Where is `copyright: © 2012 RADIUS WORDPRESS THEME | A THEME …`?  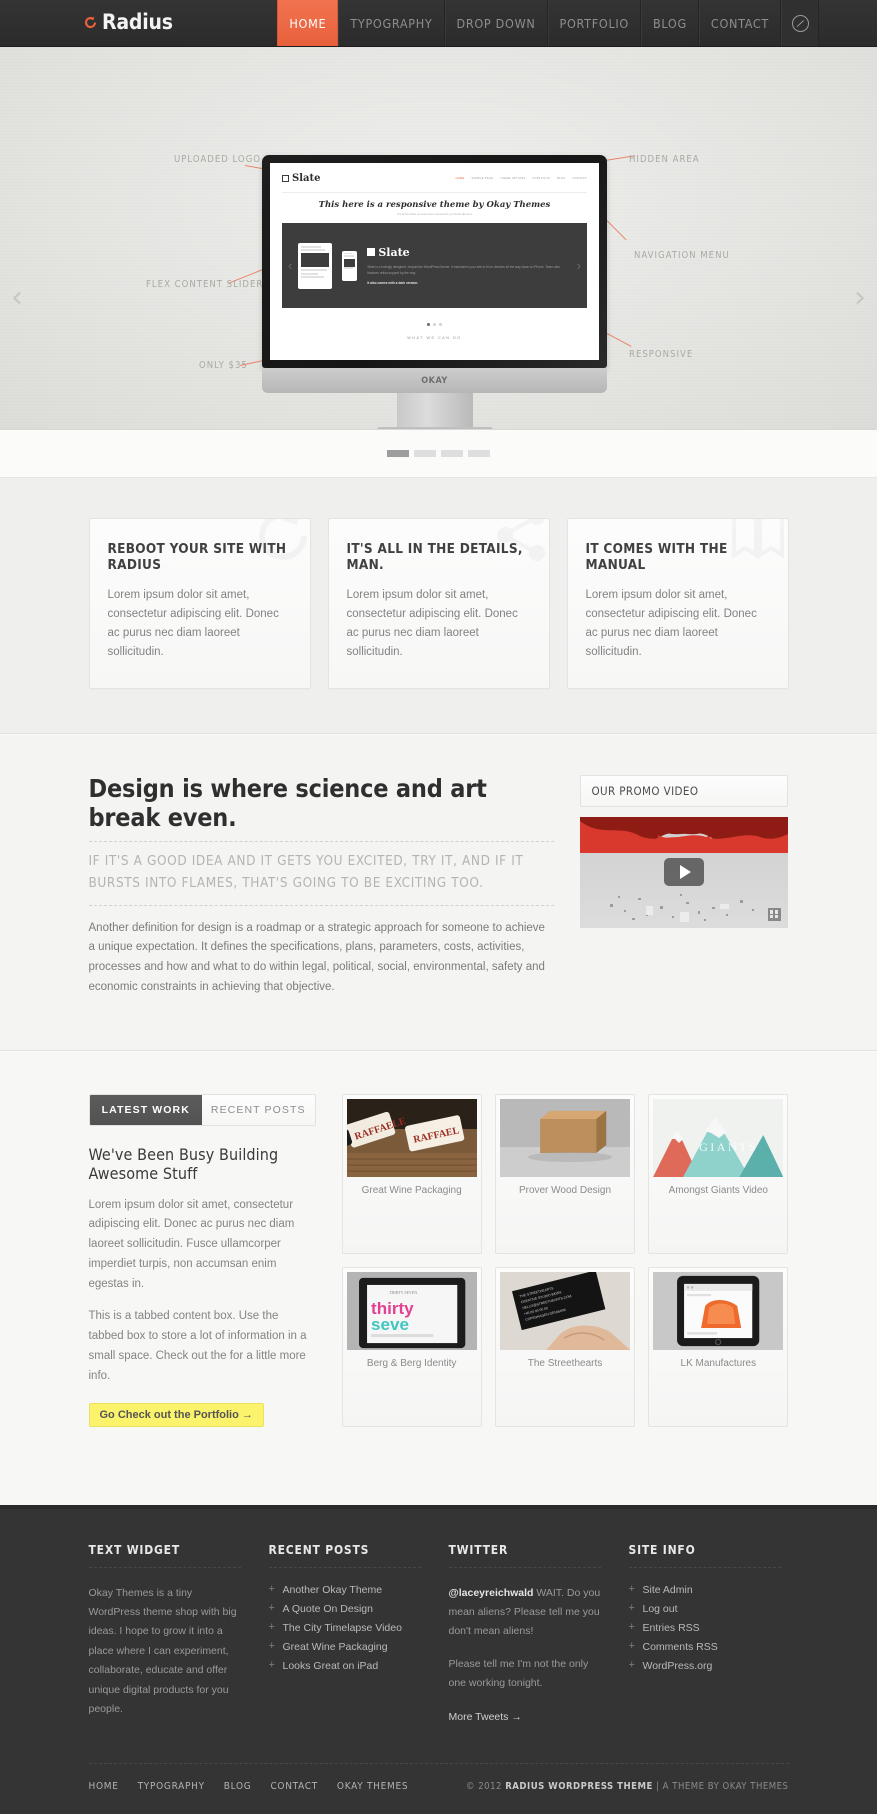
copyright: © 2012 RADIUS WORDPRESS THEME | A THEME … is located at coordinates (627, 1786).